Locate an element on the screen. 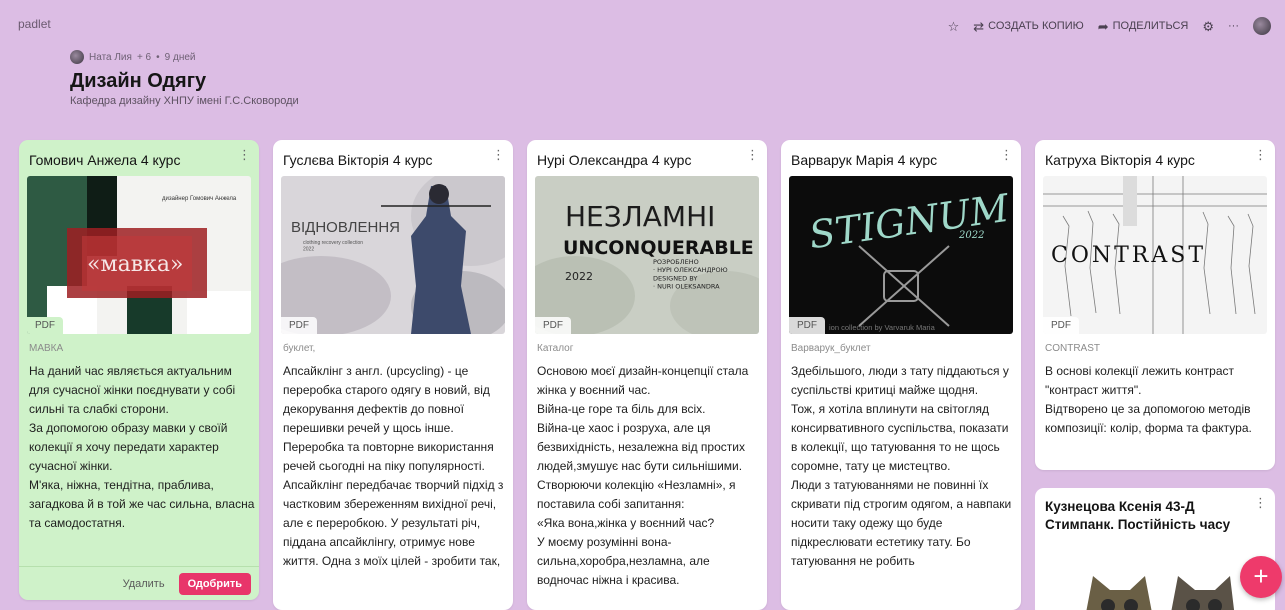 Image resolution: width=1285 pixels, height=610 pixels. vidnovlennia-cover-title: ВІДНОВЛЕННЯ is located at coordinates (345, 227).